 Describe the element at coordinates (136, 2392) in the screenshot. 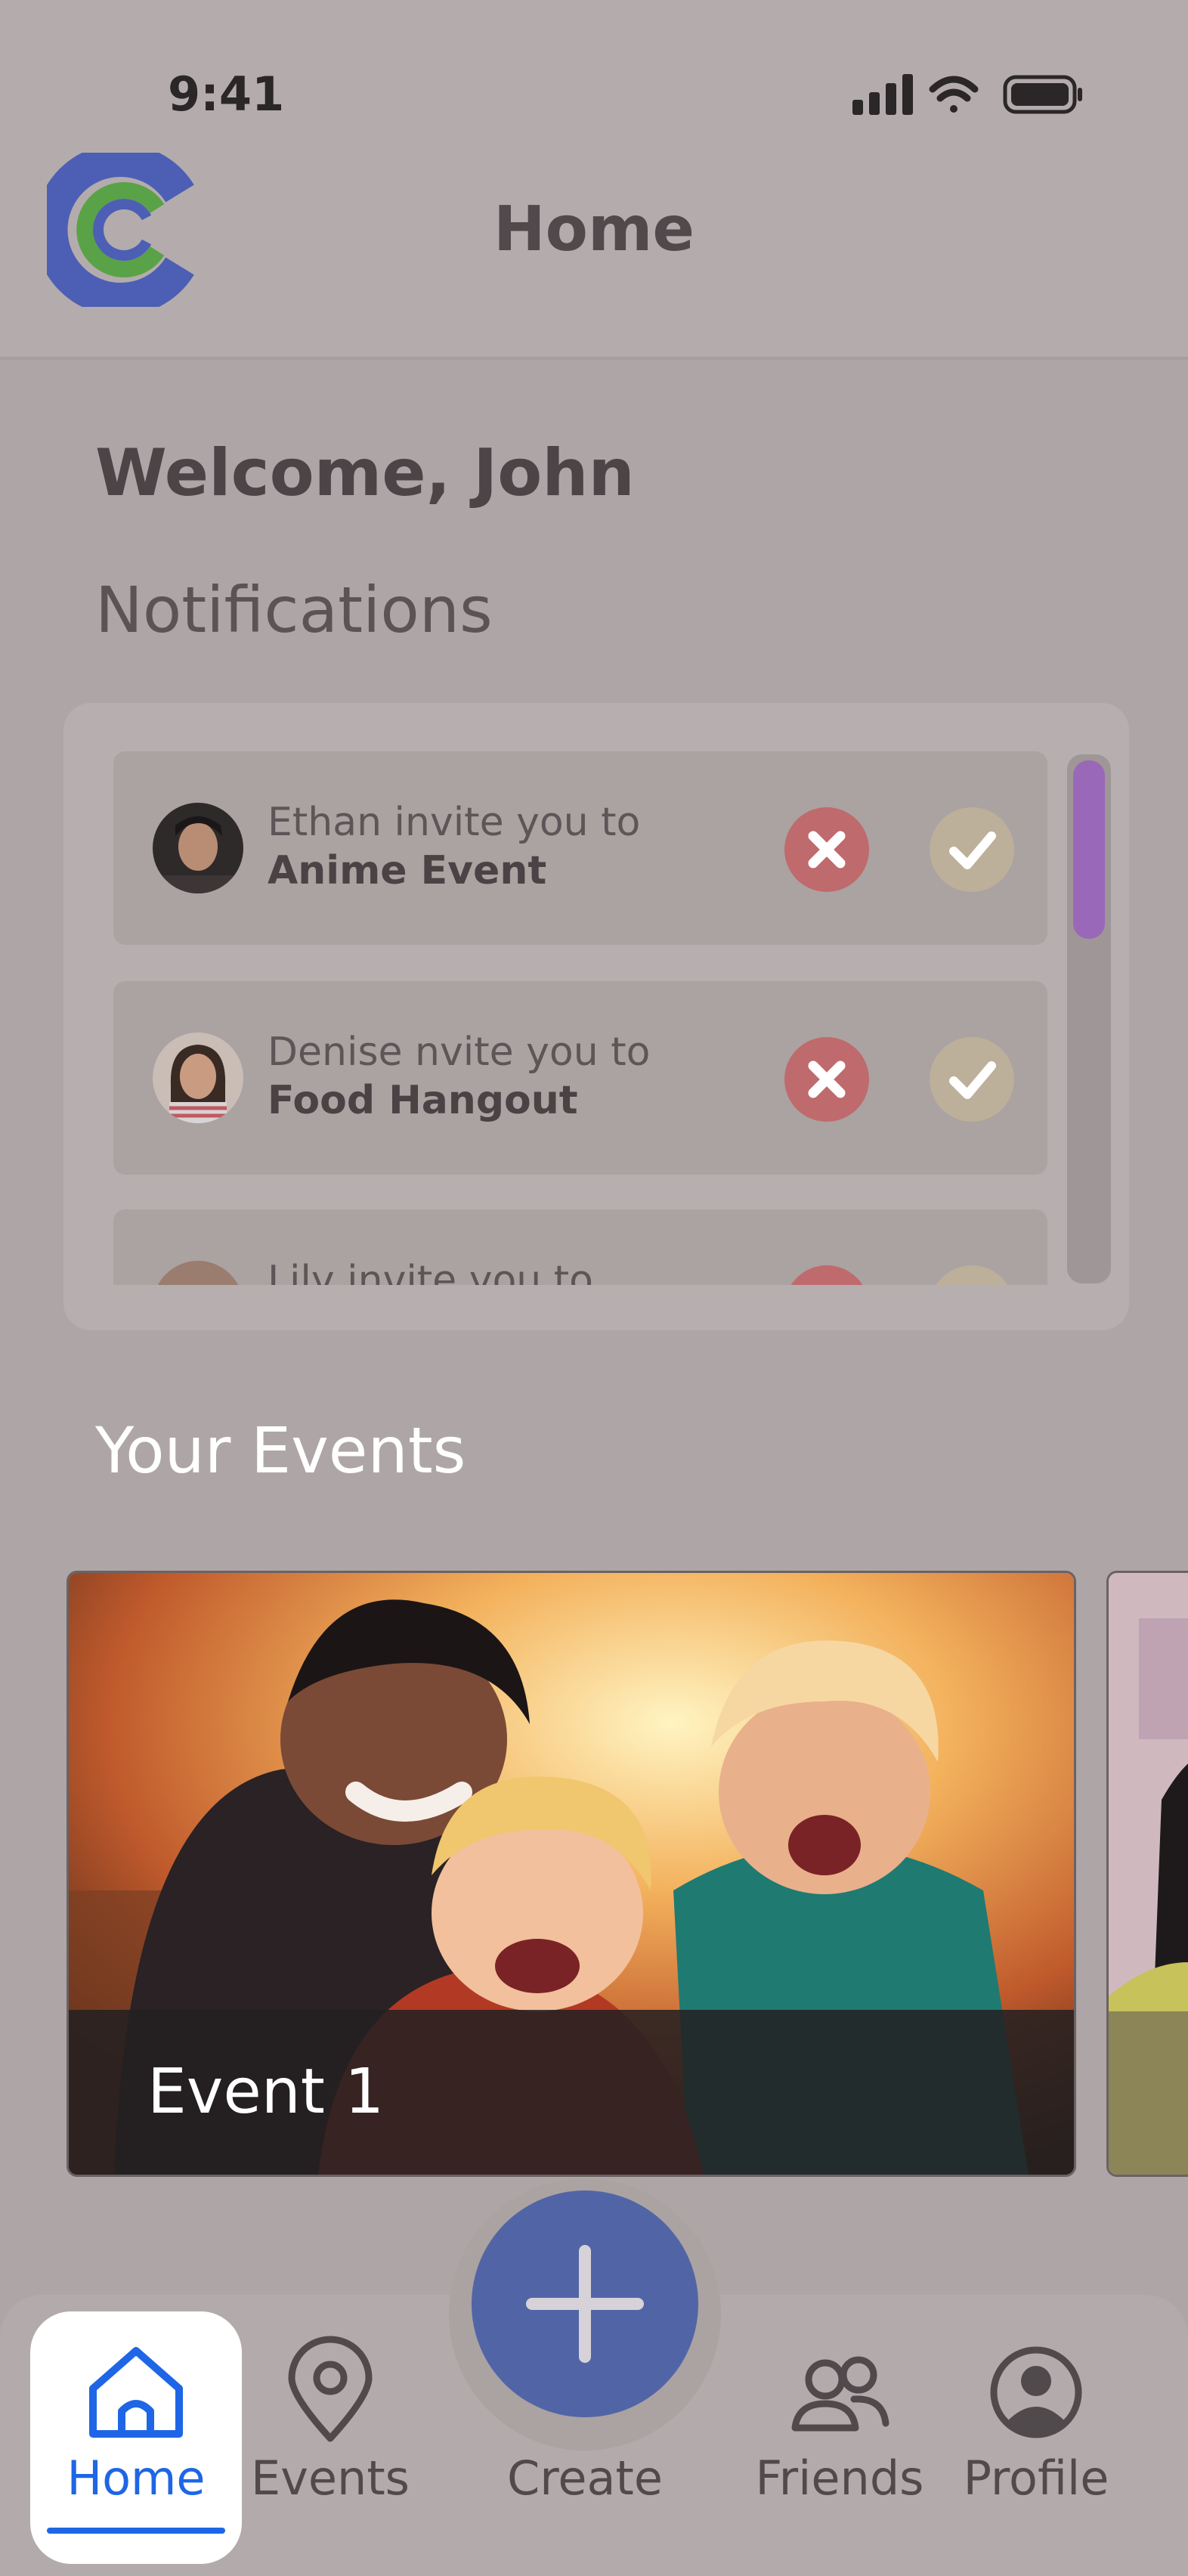

I see `home-icon` at that location.